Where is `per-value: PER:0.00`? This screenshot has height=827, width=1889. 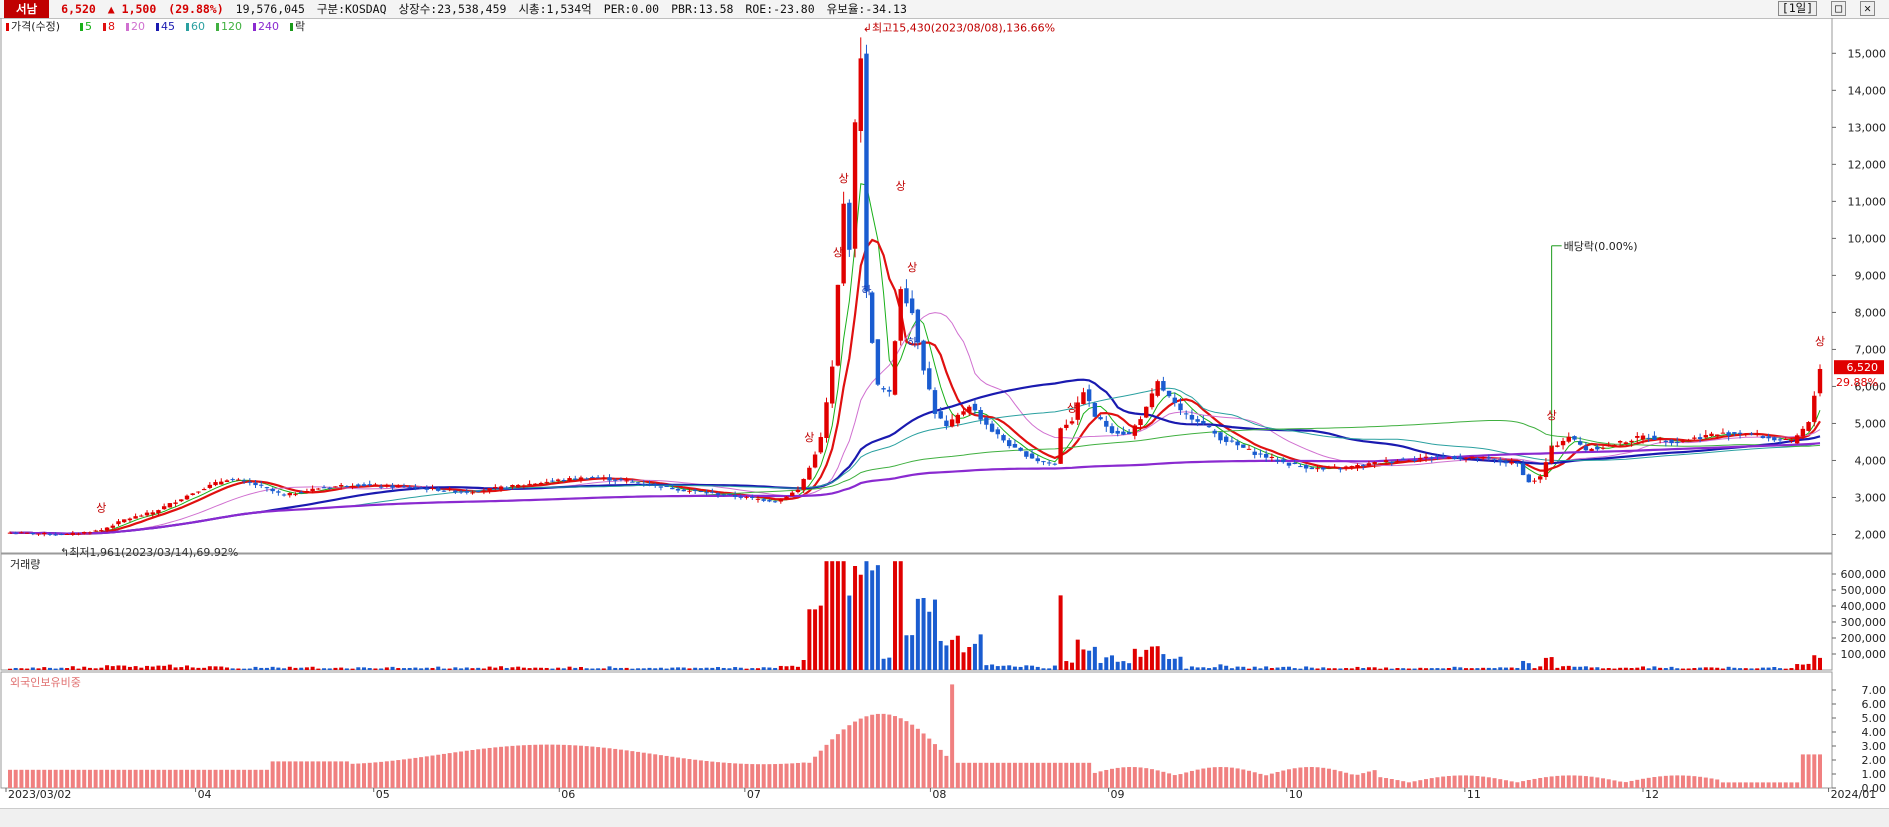 per-value: PER:0.00 is located at coordinates (631, 9).